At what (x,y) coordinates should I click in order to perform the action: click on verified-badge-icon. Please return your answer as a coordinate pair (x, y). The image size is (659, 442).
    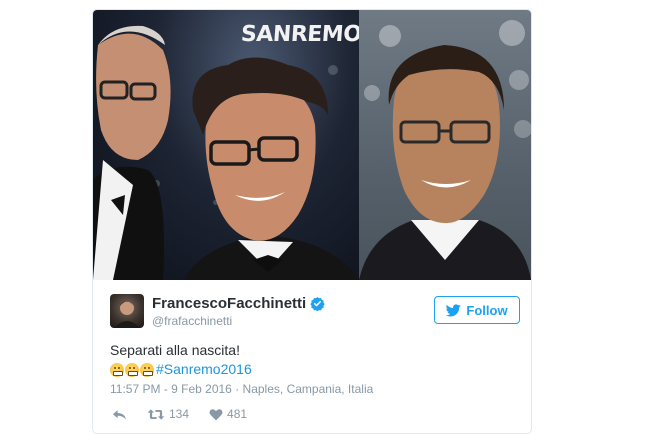
    Looking at the image, I should click on (317, 303).